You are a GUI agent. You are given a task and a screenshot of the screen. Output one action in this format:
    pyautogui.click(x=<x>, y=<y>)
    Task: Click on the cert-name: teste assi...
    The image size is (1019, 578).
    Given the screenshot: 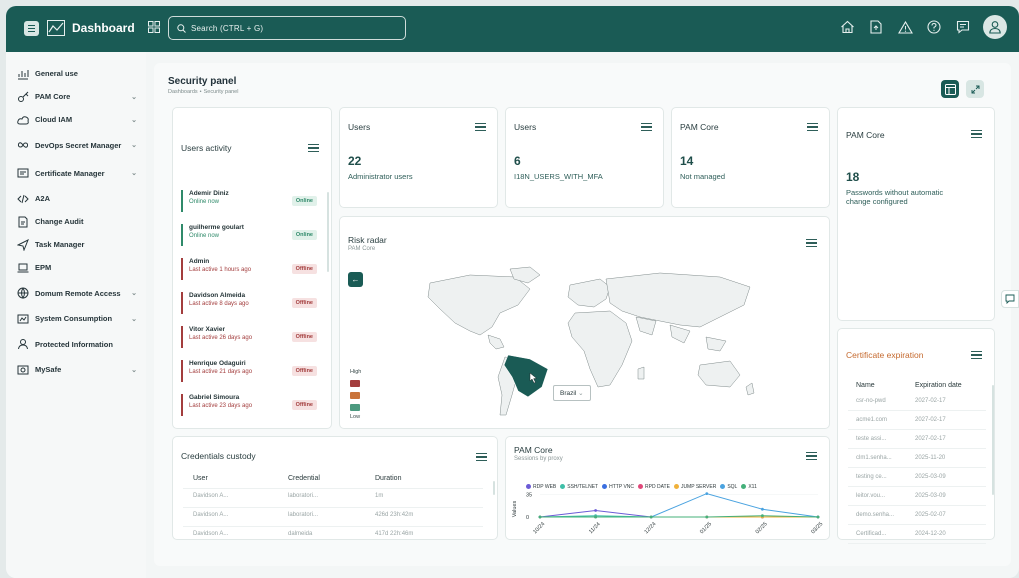 What is the action you would take?
    pyautogui.click(x=871, y=439)
    